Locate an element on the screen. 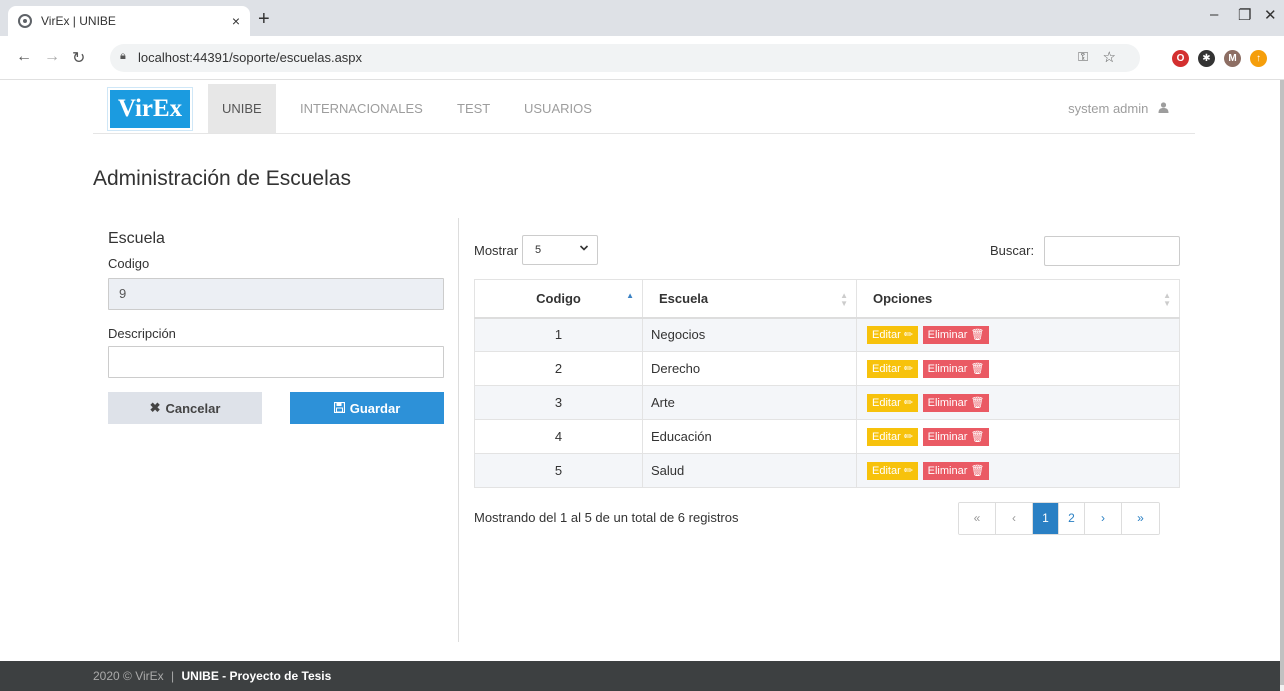  nav-link-internacionales: INTERNACIONALES is located at coordinates (361, 108).